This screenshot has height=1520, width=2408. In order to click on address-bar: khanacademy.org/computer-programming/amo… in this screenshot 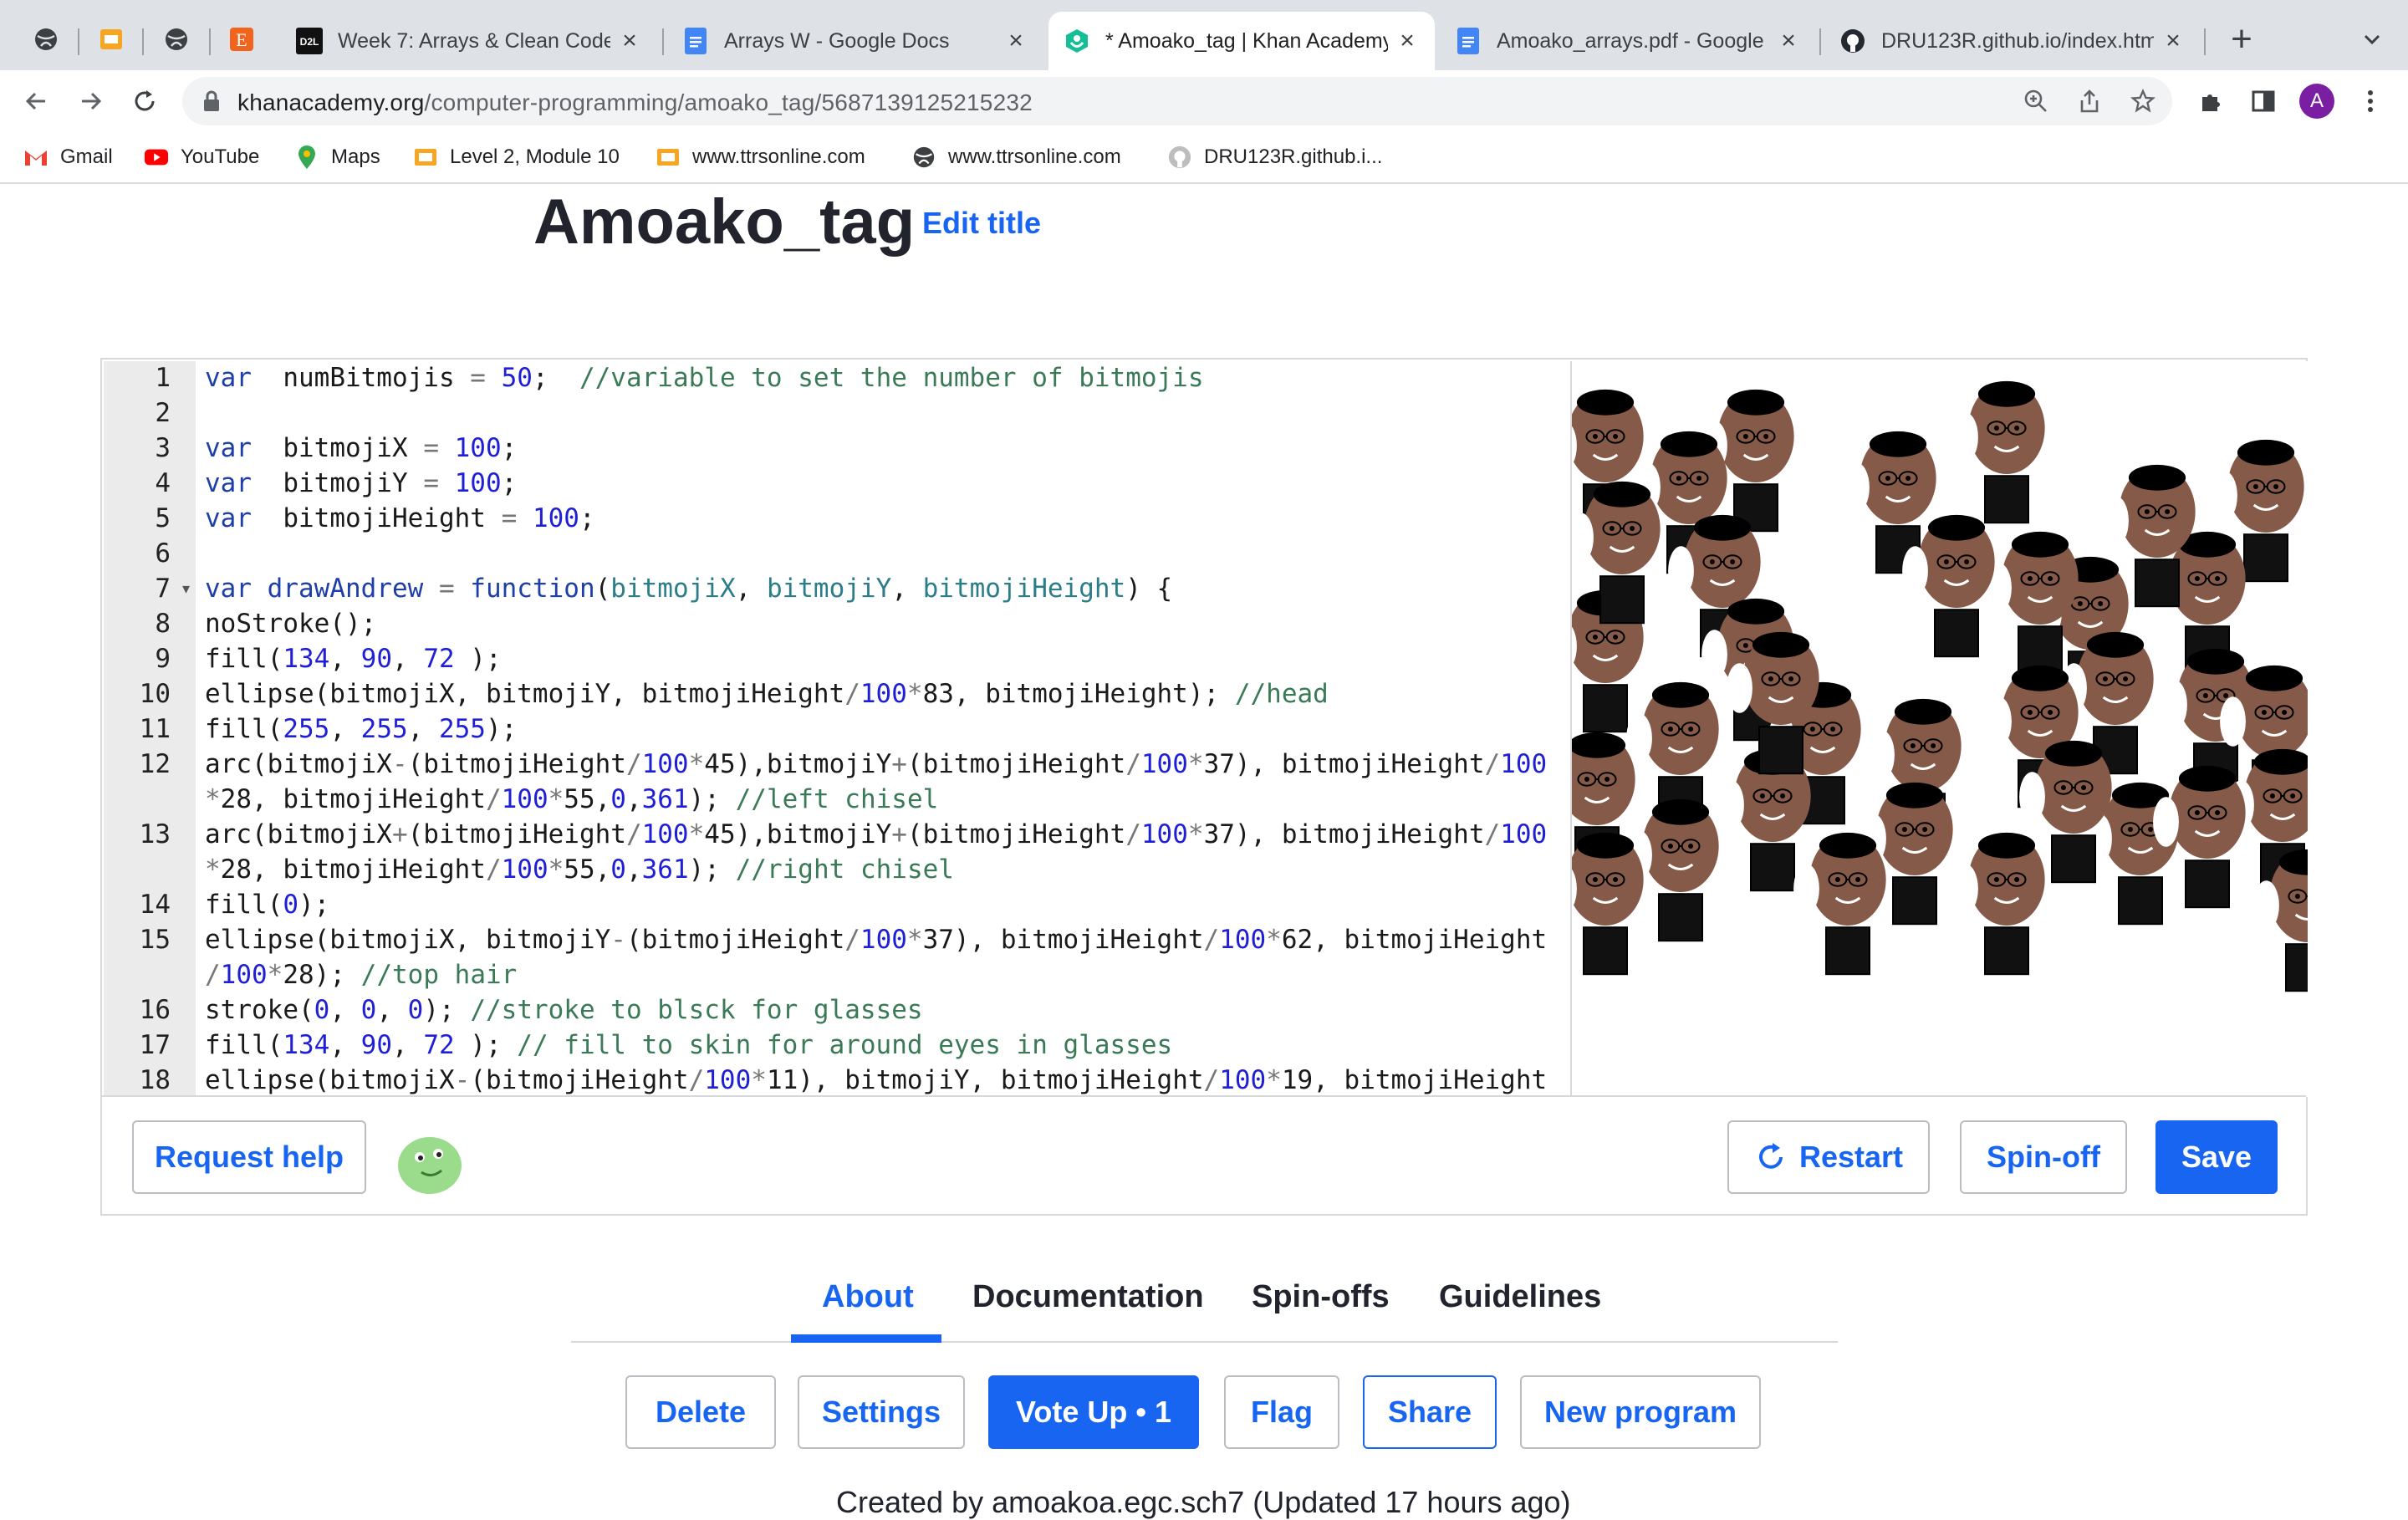, I will do `click(1177, 101)`.